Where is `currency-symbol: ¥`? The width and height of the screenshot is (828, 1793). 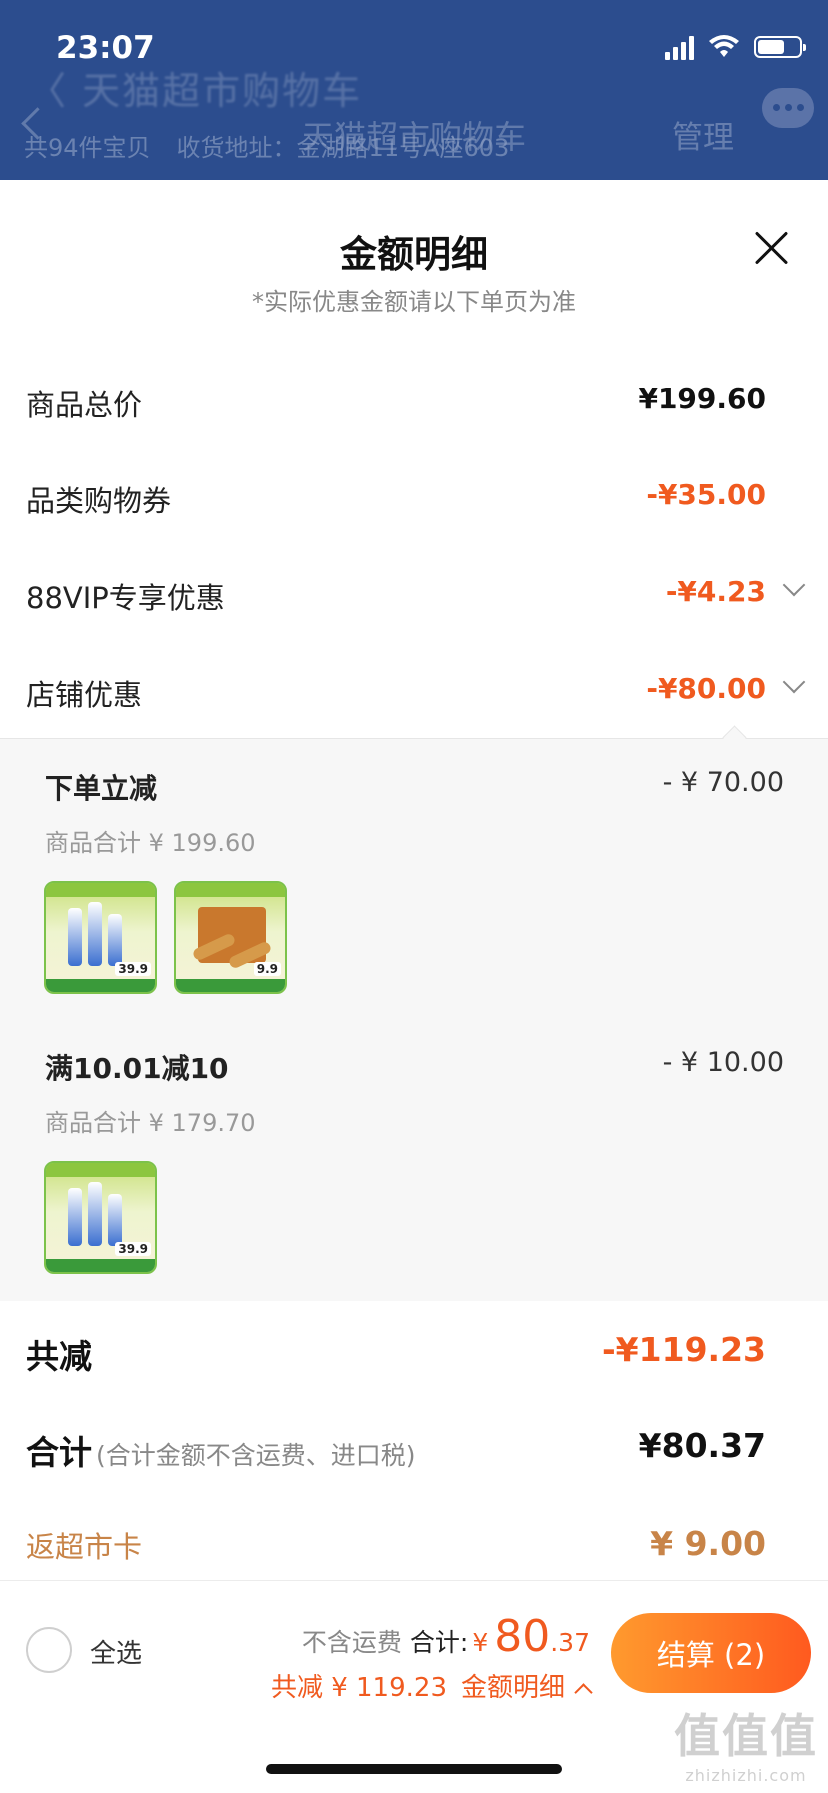
currency-symbol: ¥ is located at coordinates (480, 1642).